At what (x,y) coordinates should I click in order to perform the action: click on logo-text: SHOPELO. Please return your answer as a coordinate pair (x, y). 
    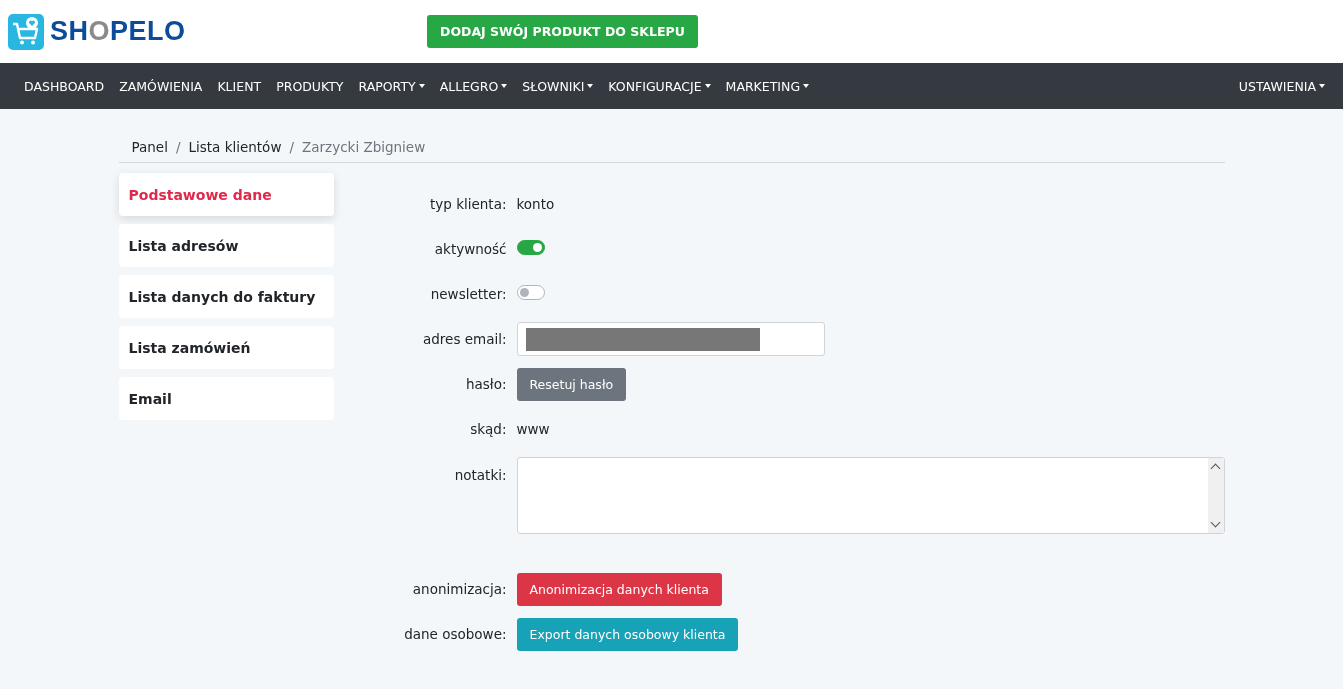
    Looking at the image, I should click on (118, 31).